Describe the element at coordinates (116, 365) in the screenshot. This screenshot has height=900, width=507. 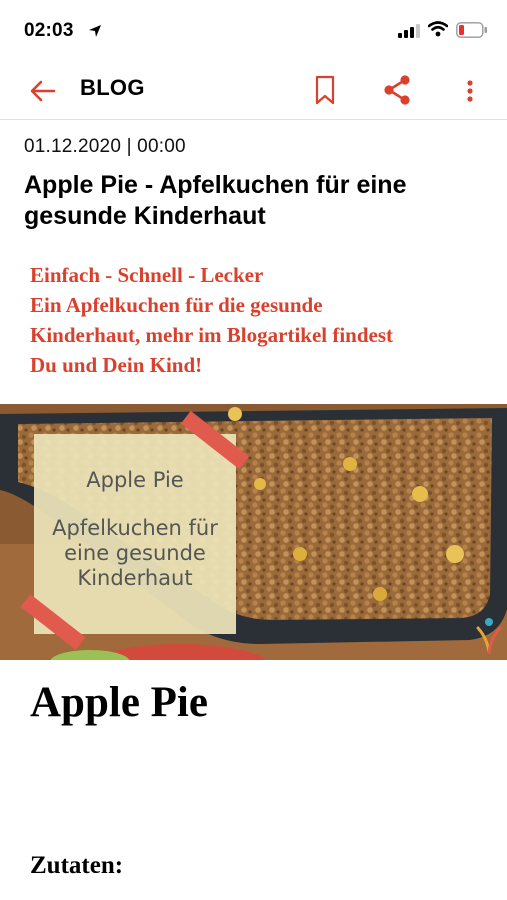
I see `intro-line: Du und Dein Kind!` at that location.